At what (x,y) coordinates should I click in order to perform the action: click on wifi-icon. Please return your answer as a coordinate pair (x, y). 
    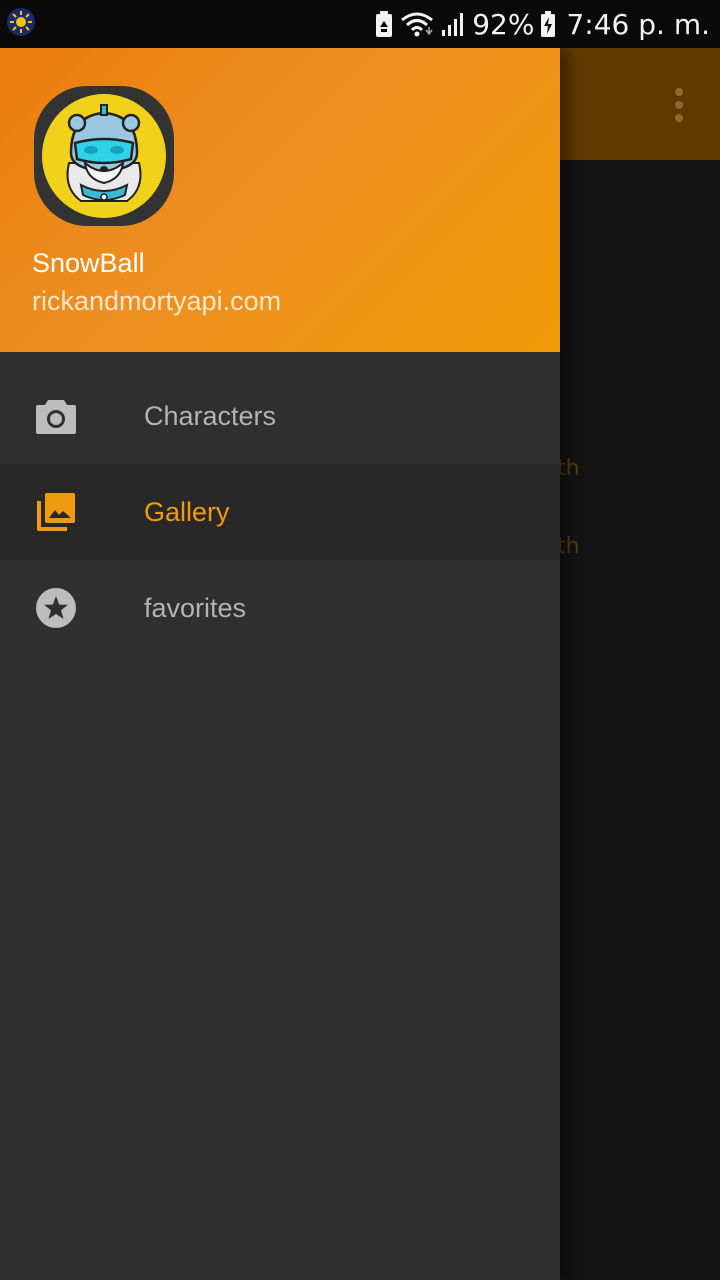
    Looking at the image, I should click on (417, 24).